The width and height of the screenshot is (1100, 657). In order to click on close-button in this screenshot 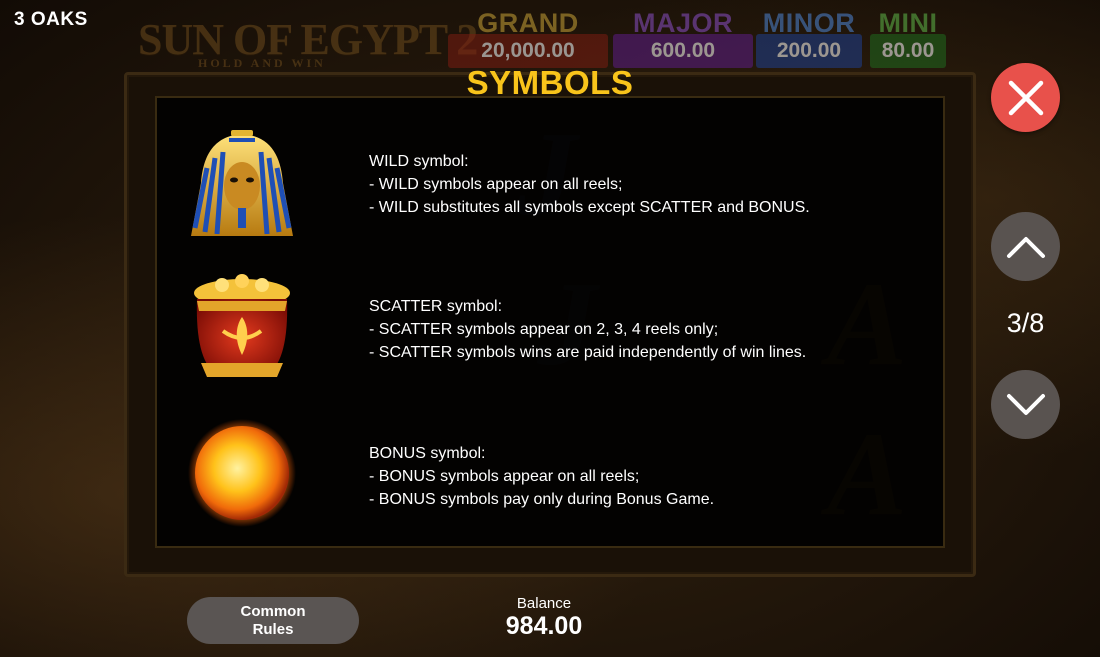, I will do `click(1025, 97)`.